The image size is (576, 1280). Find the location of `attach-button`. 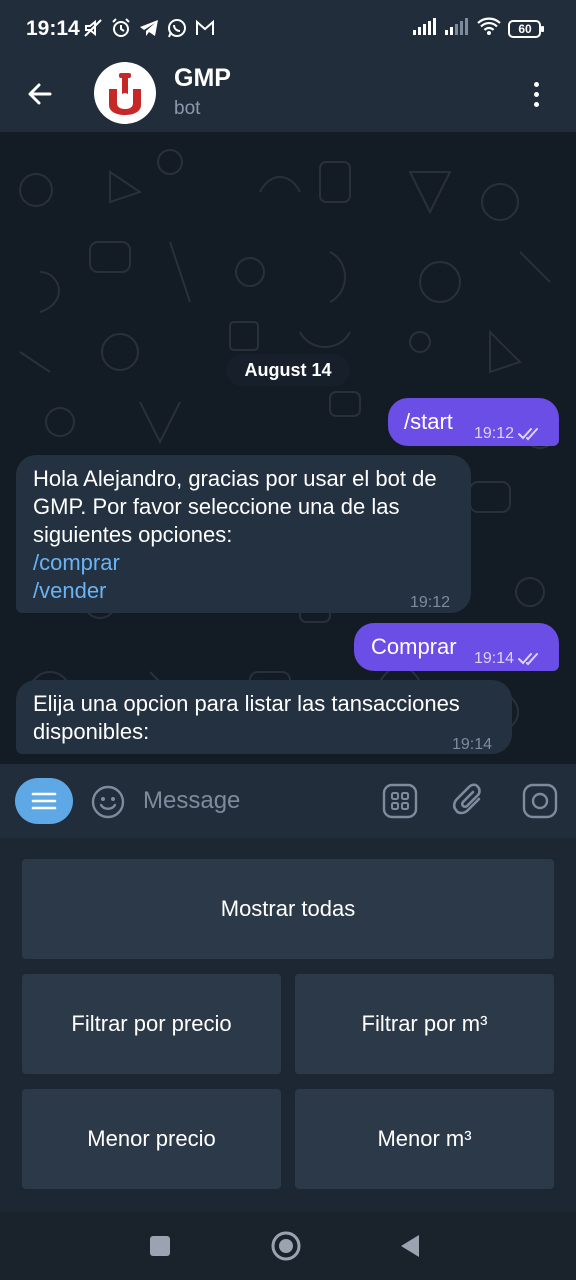

attach-button is located at coordinates (470, 801).